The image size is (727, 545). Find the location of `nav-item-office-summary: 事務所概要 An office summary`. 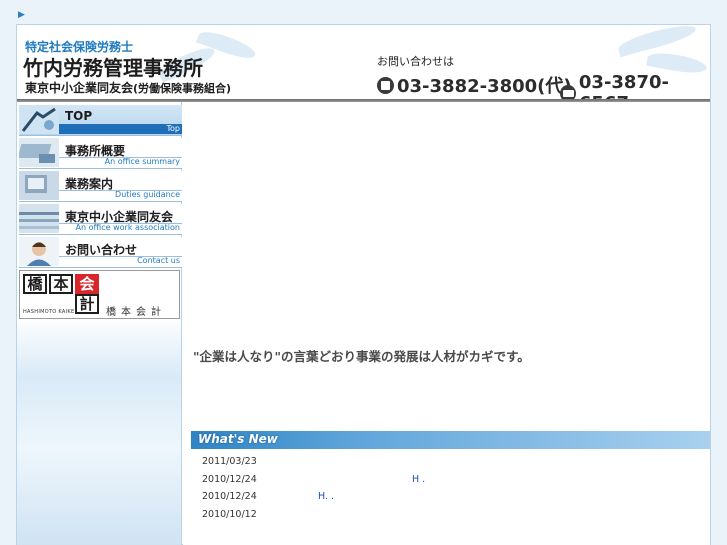

nav-item-office-summary: 事務所概要 An office summary is located at coordinates (100, 153).